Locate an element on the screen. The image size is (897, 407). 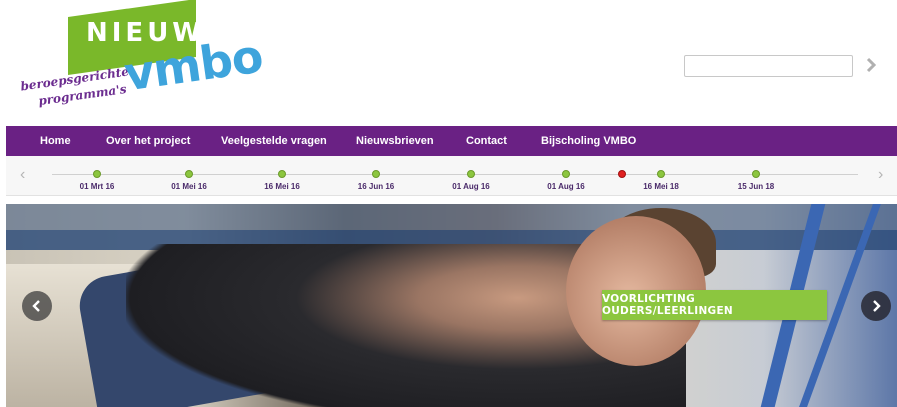
nav-item-nieuwsbrieven: Nieuwsbrieven is located at coordinates (395, 141).